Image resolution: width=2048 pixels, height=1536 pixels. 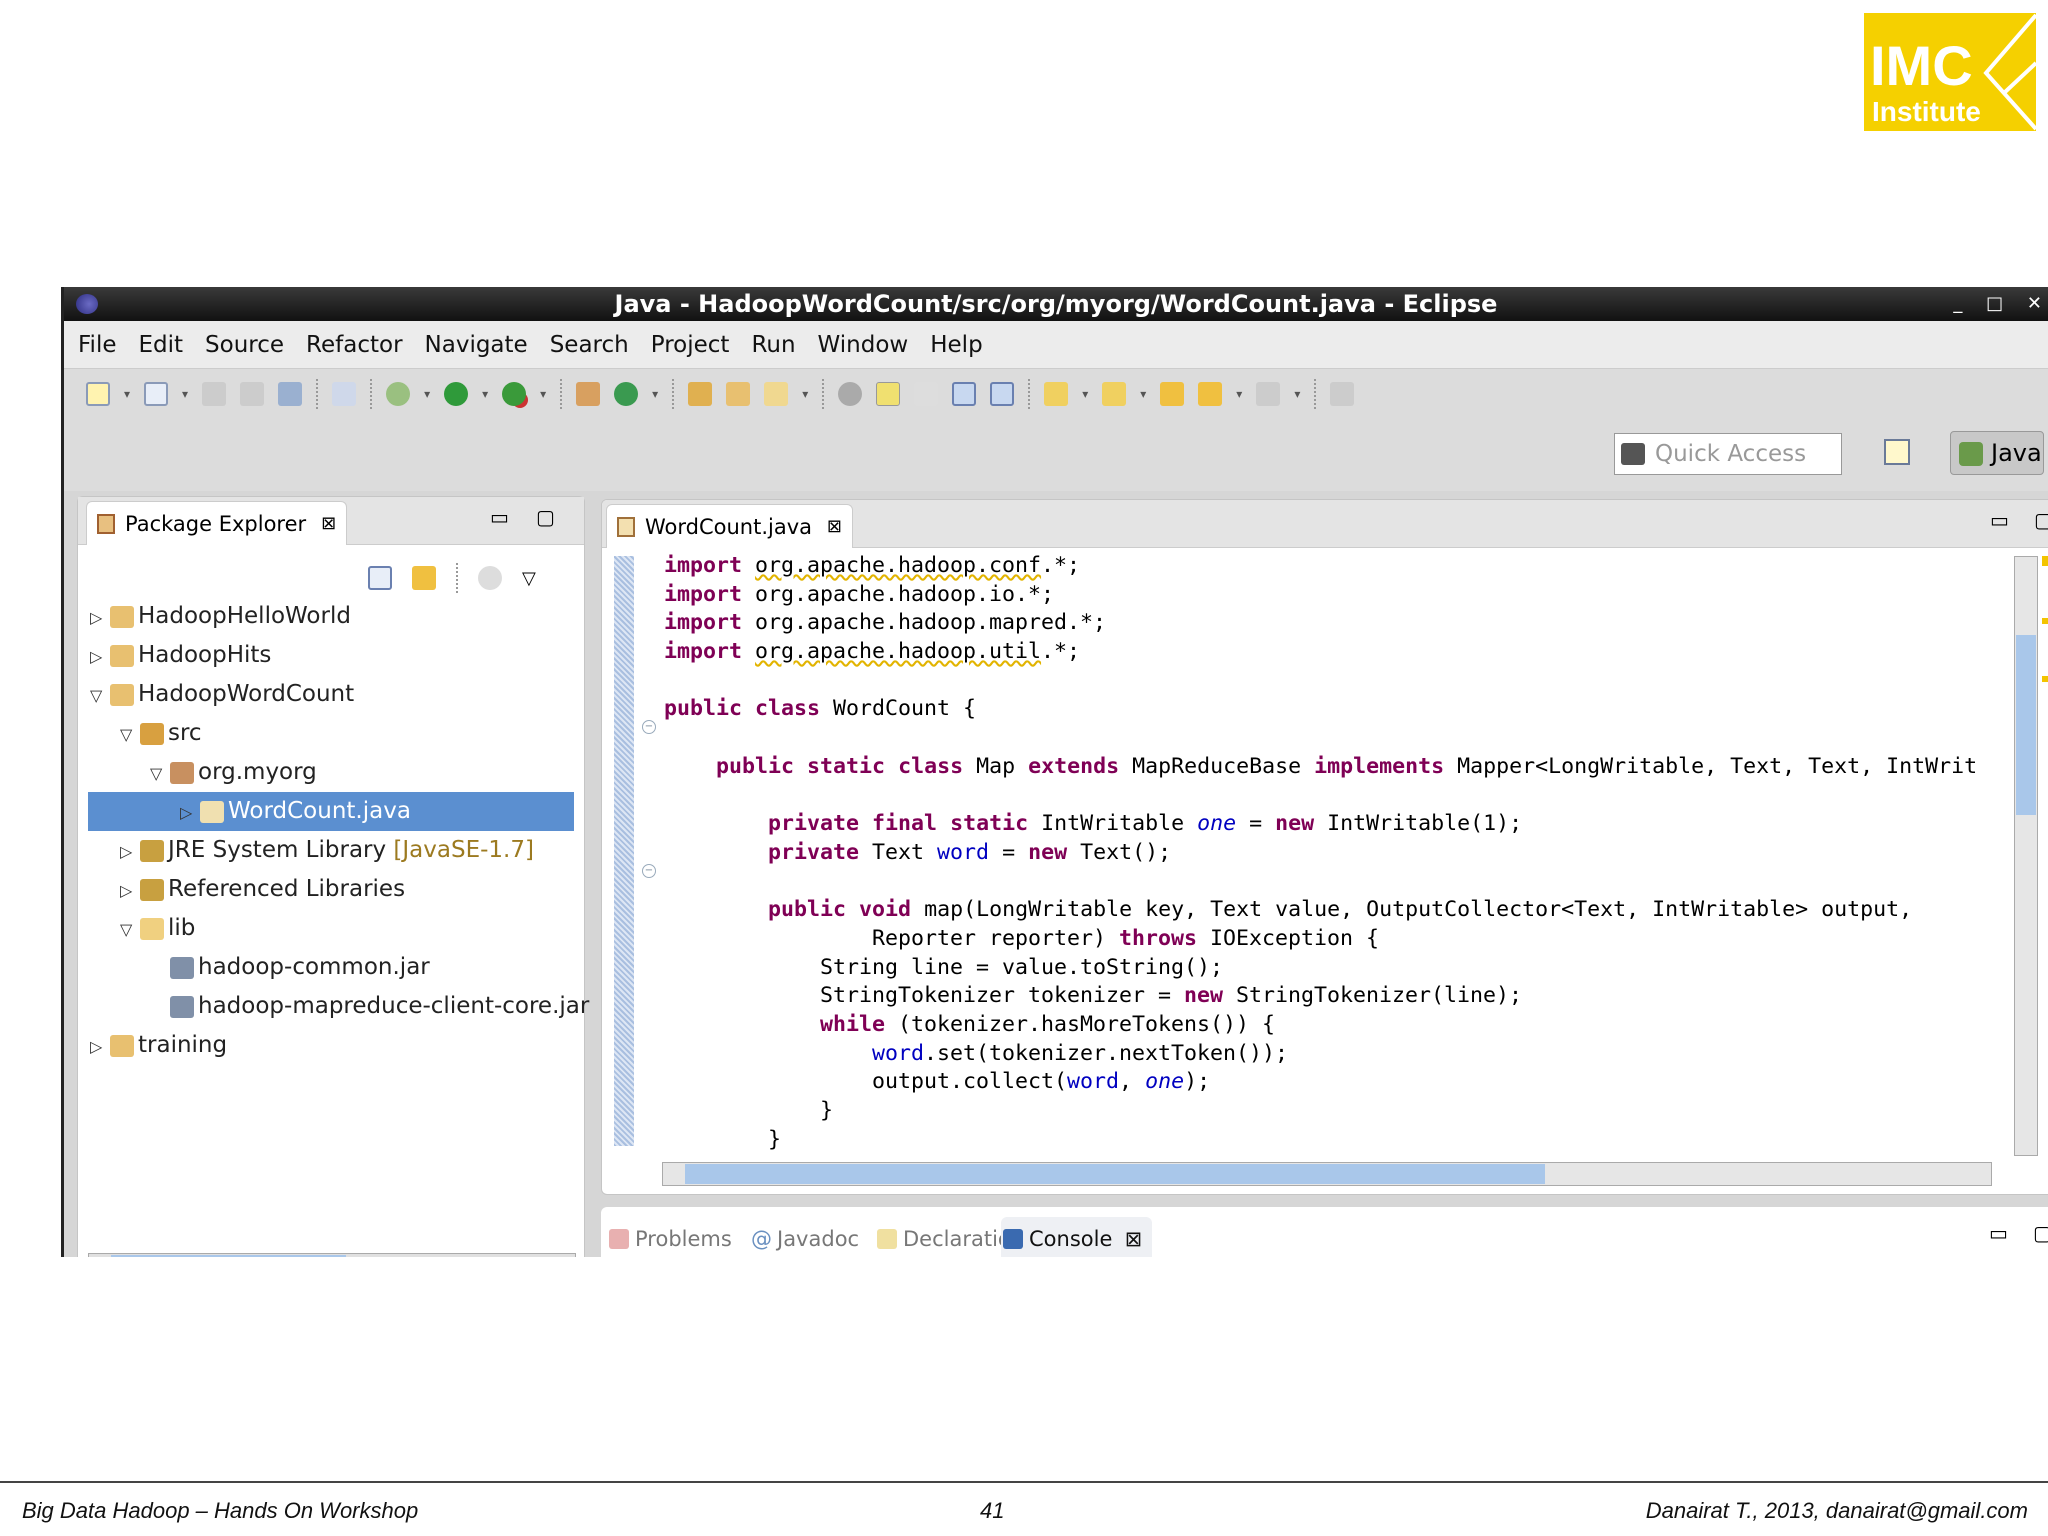 I want to click on tree-item: hadoop-mapreduce-client-core.jar, so click(x=333, y=1006).